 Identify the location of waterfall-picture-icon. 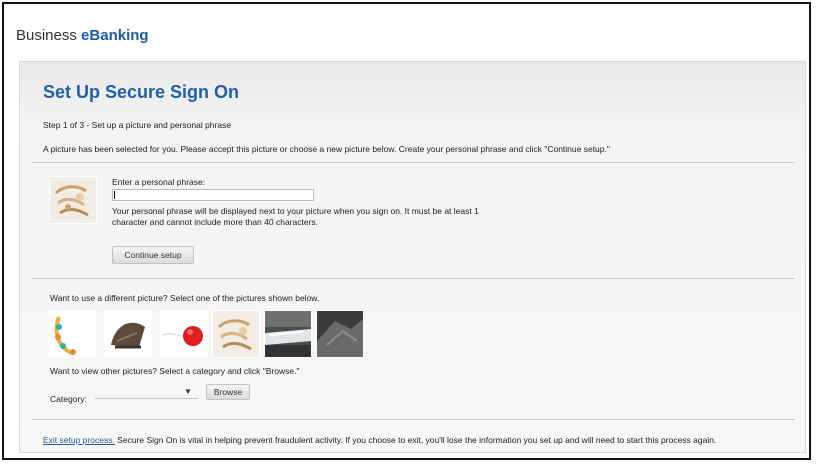
(288, 334).